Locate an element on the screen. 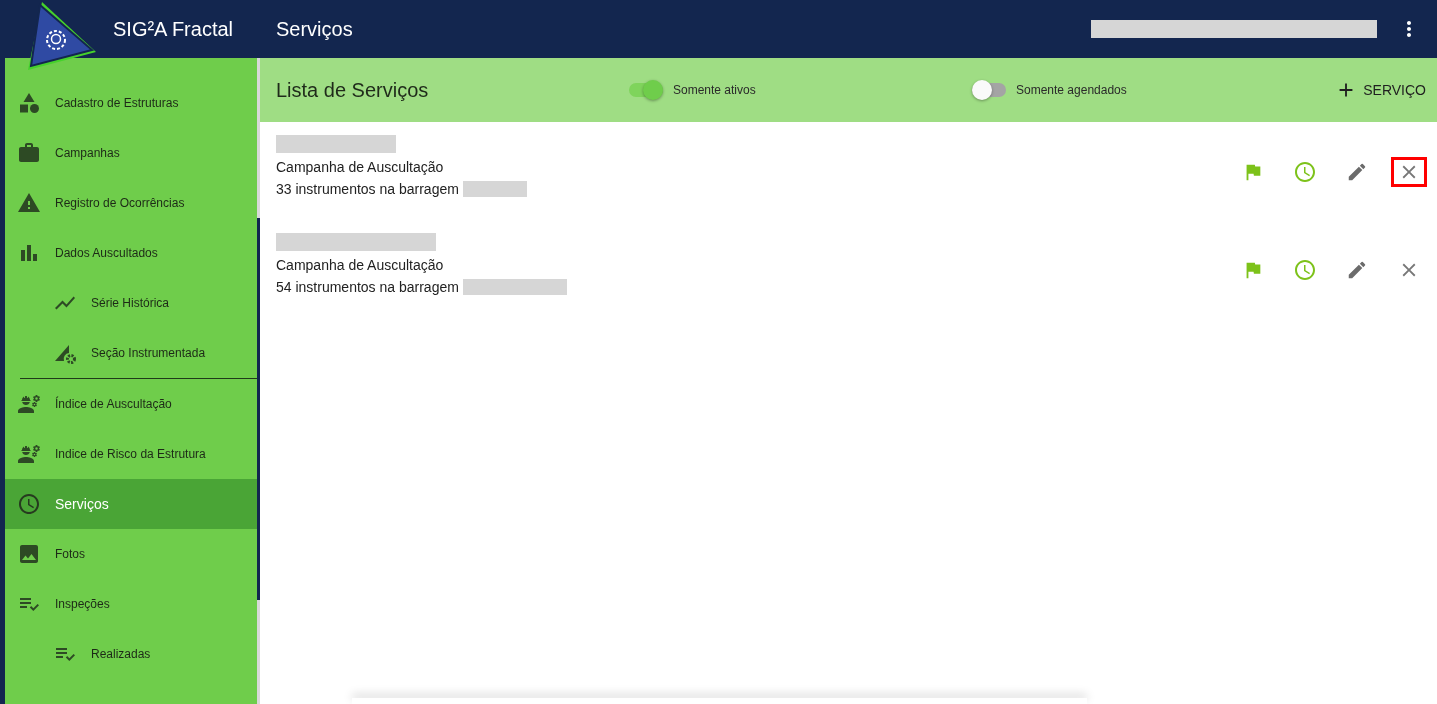 This screenshot has width=1437, height=704. close-button is located at coordinates (1409, 172).